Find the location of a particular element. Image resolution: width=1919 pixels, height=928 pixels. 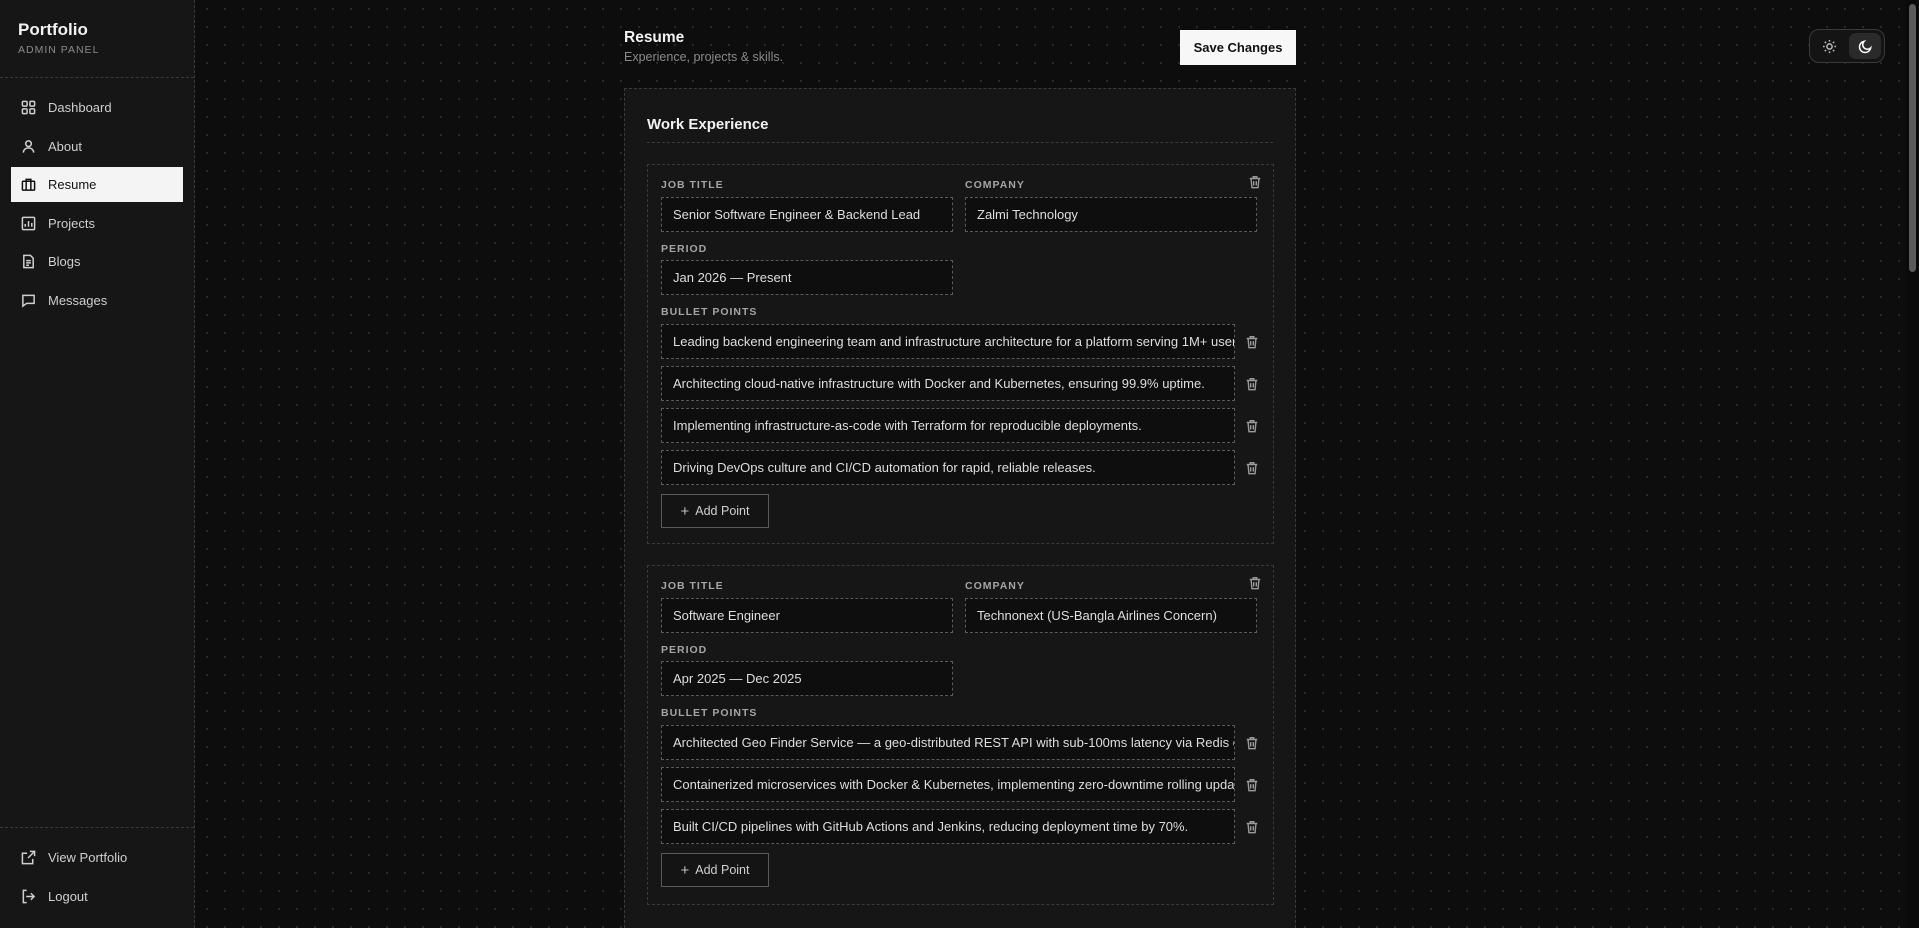

save-changes-button: Save Changes is located at coordinates (1238, 47).